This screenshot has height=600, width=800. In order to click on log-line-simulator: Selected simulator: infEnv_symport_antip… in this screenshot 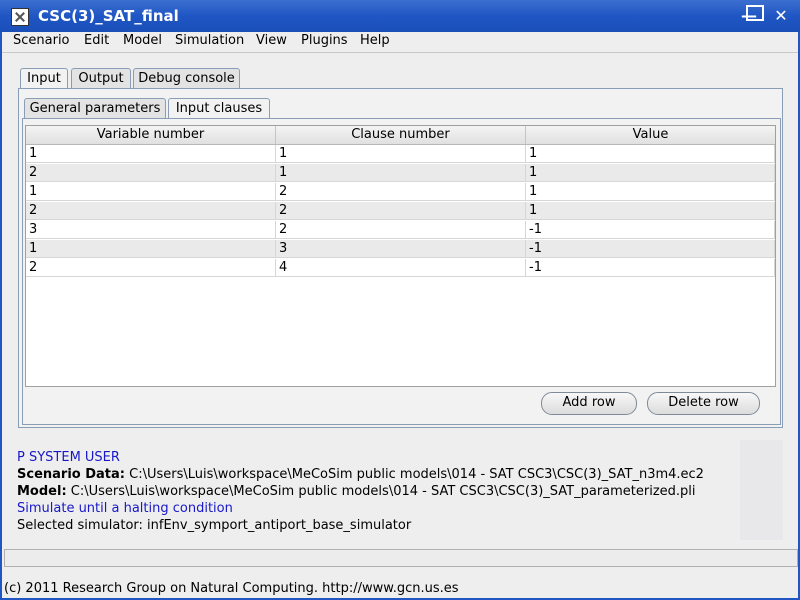, I will do `click(214, 525)`.